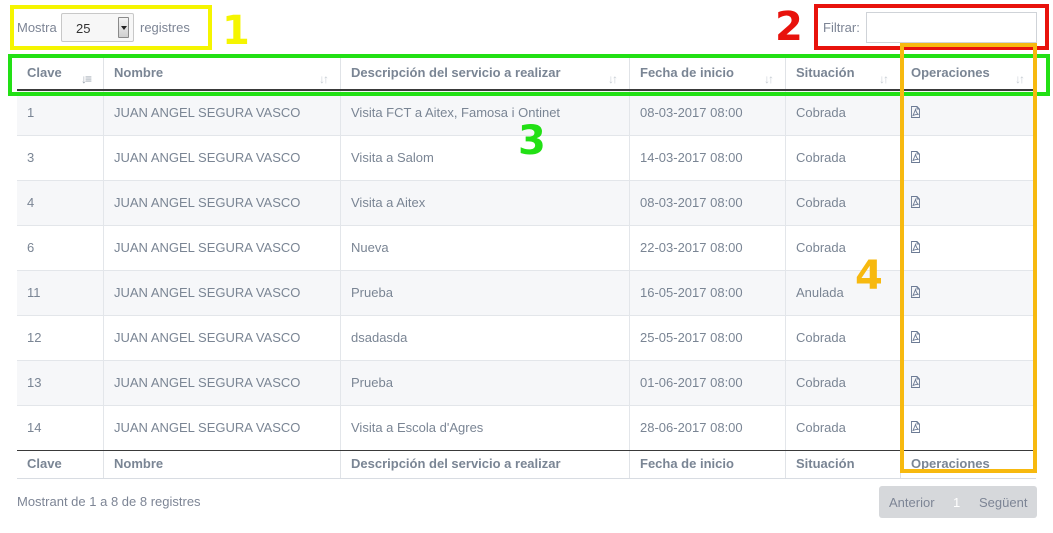 The height and width of the screenshot is (533, 1053). I want to click on footer-situacion: Situación, so click(842, 464).